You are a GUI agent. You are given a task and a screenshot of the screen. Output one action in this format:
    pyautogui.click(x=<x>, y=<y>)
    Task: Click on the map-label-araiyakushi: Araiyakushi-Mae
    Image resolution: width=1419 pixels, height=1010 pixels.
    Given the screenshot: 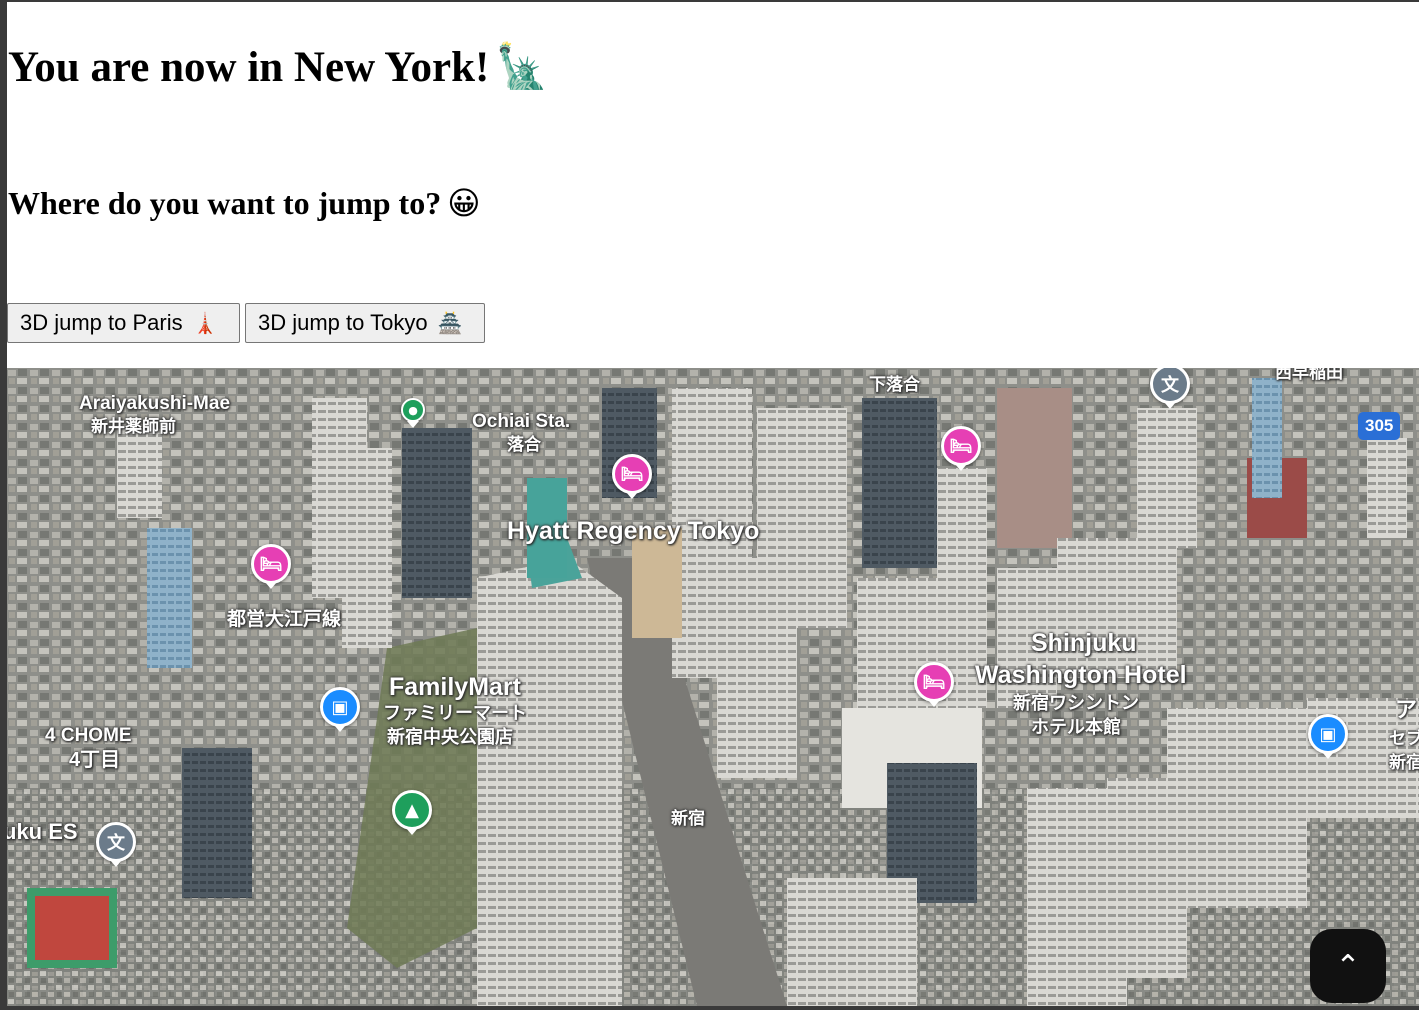 What is the action you would take?
    pyautogui.click(x=155, y=403)
    